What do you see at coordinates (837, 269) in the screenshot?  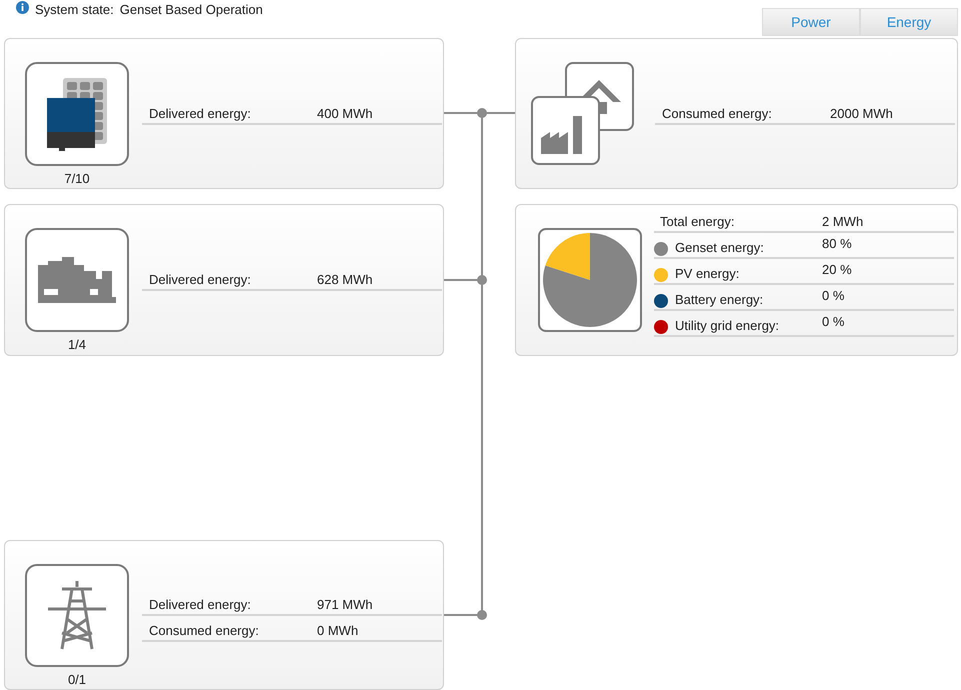 I see `field-value: 20 %` at bounding box center [837, 269].